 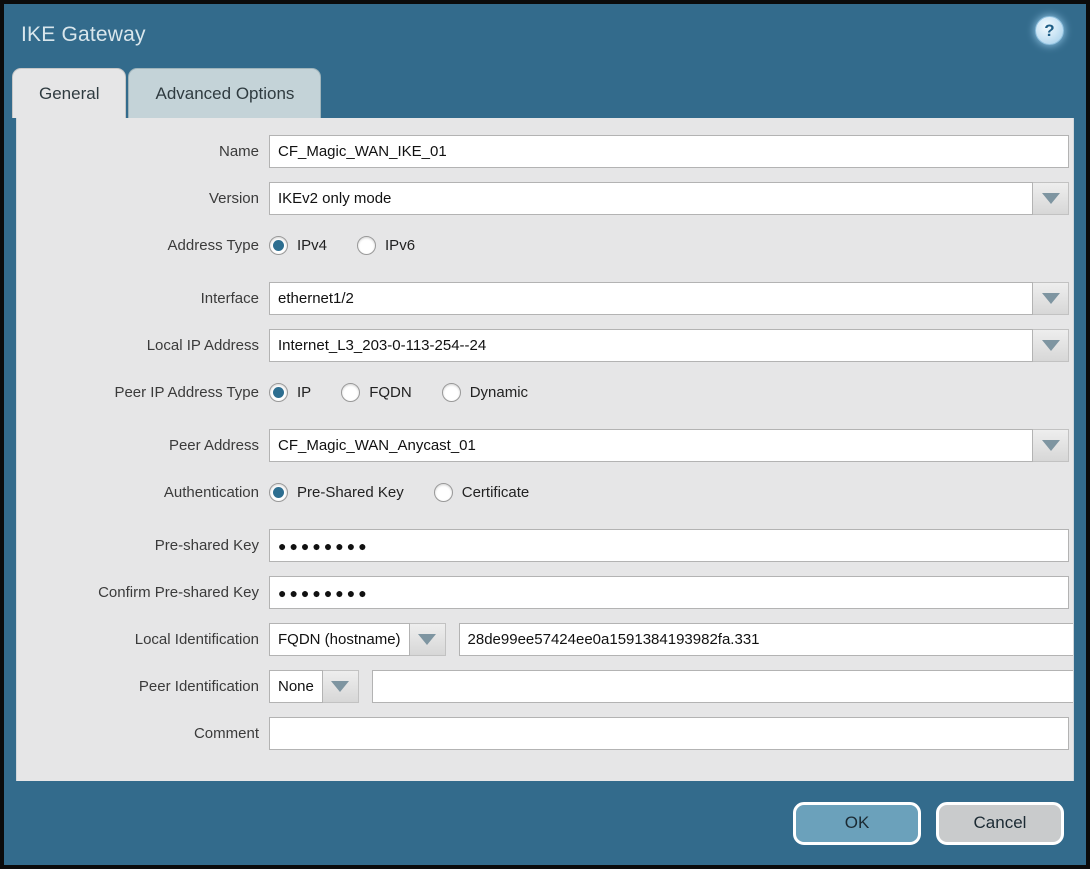 I want to click on radio-label: IP, so click(x=304, y=392).